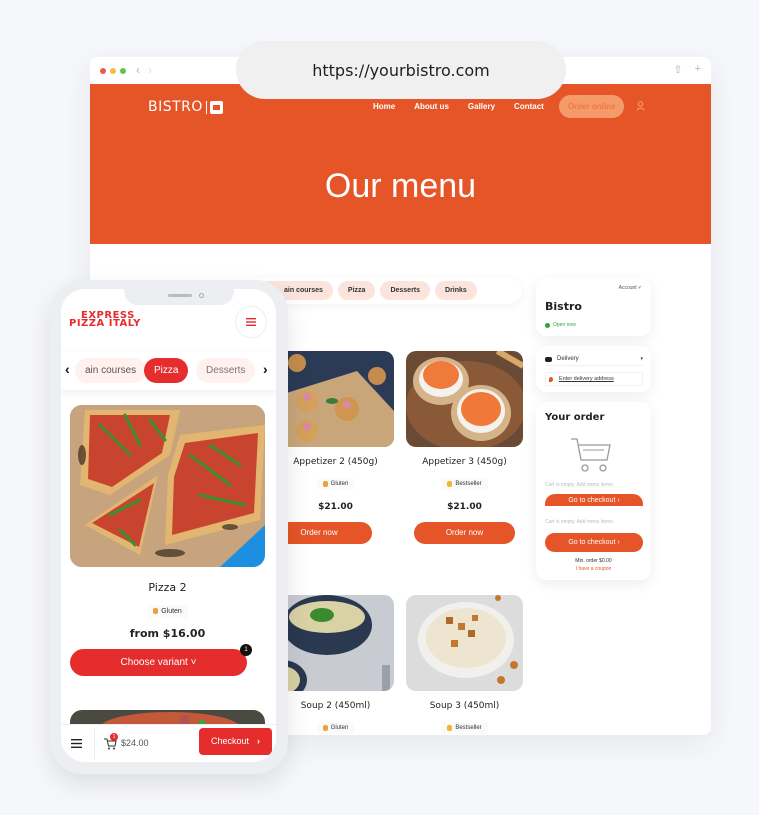 The image size is (759, 815). I want to click on delivery-address-link: Enter delivery address, so click(586, 379).